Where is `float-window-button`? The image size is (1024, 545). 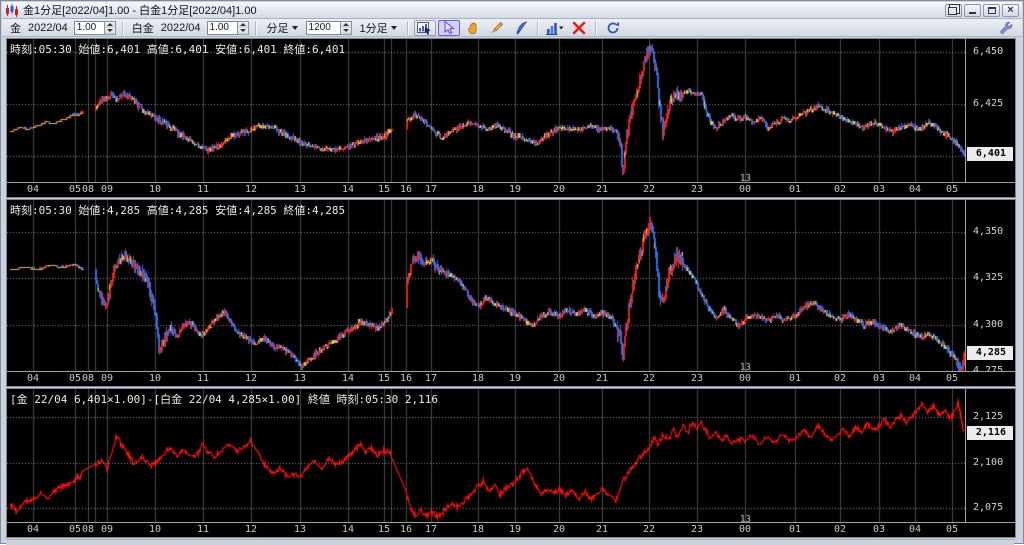
float-window-button is located at coordinates (953, 10).